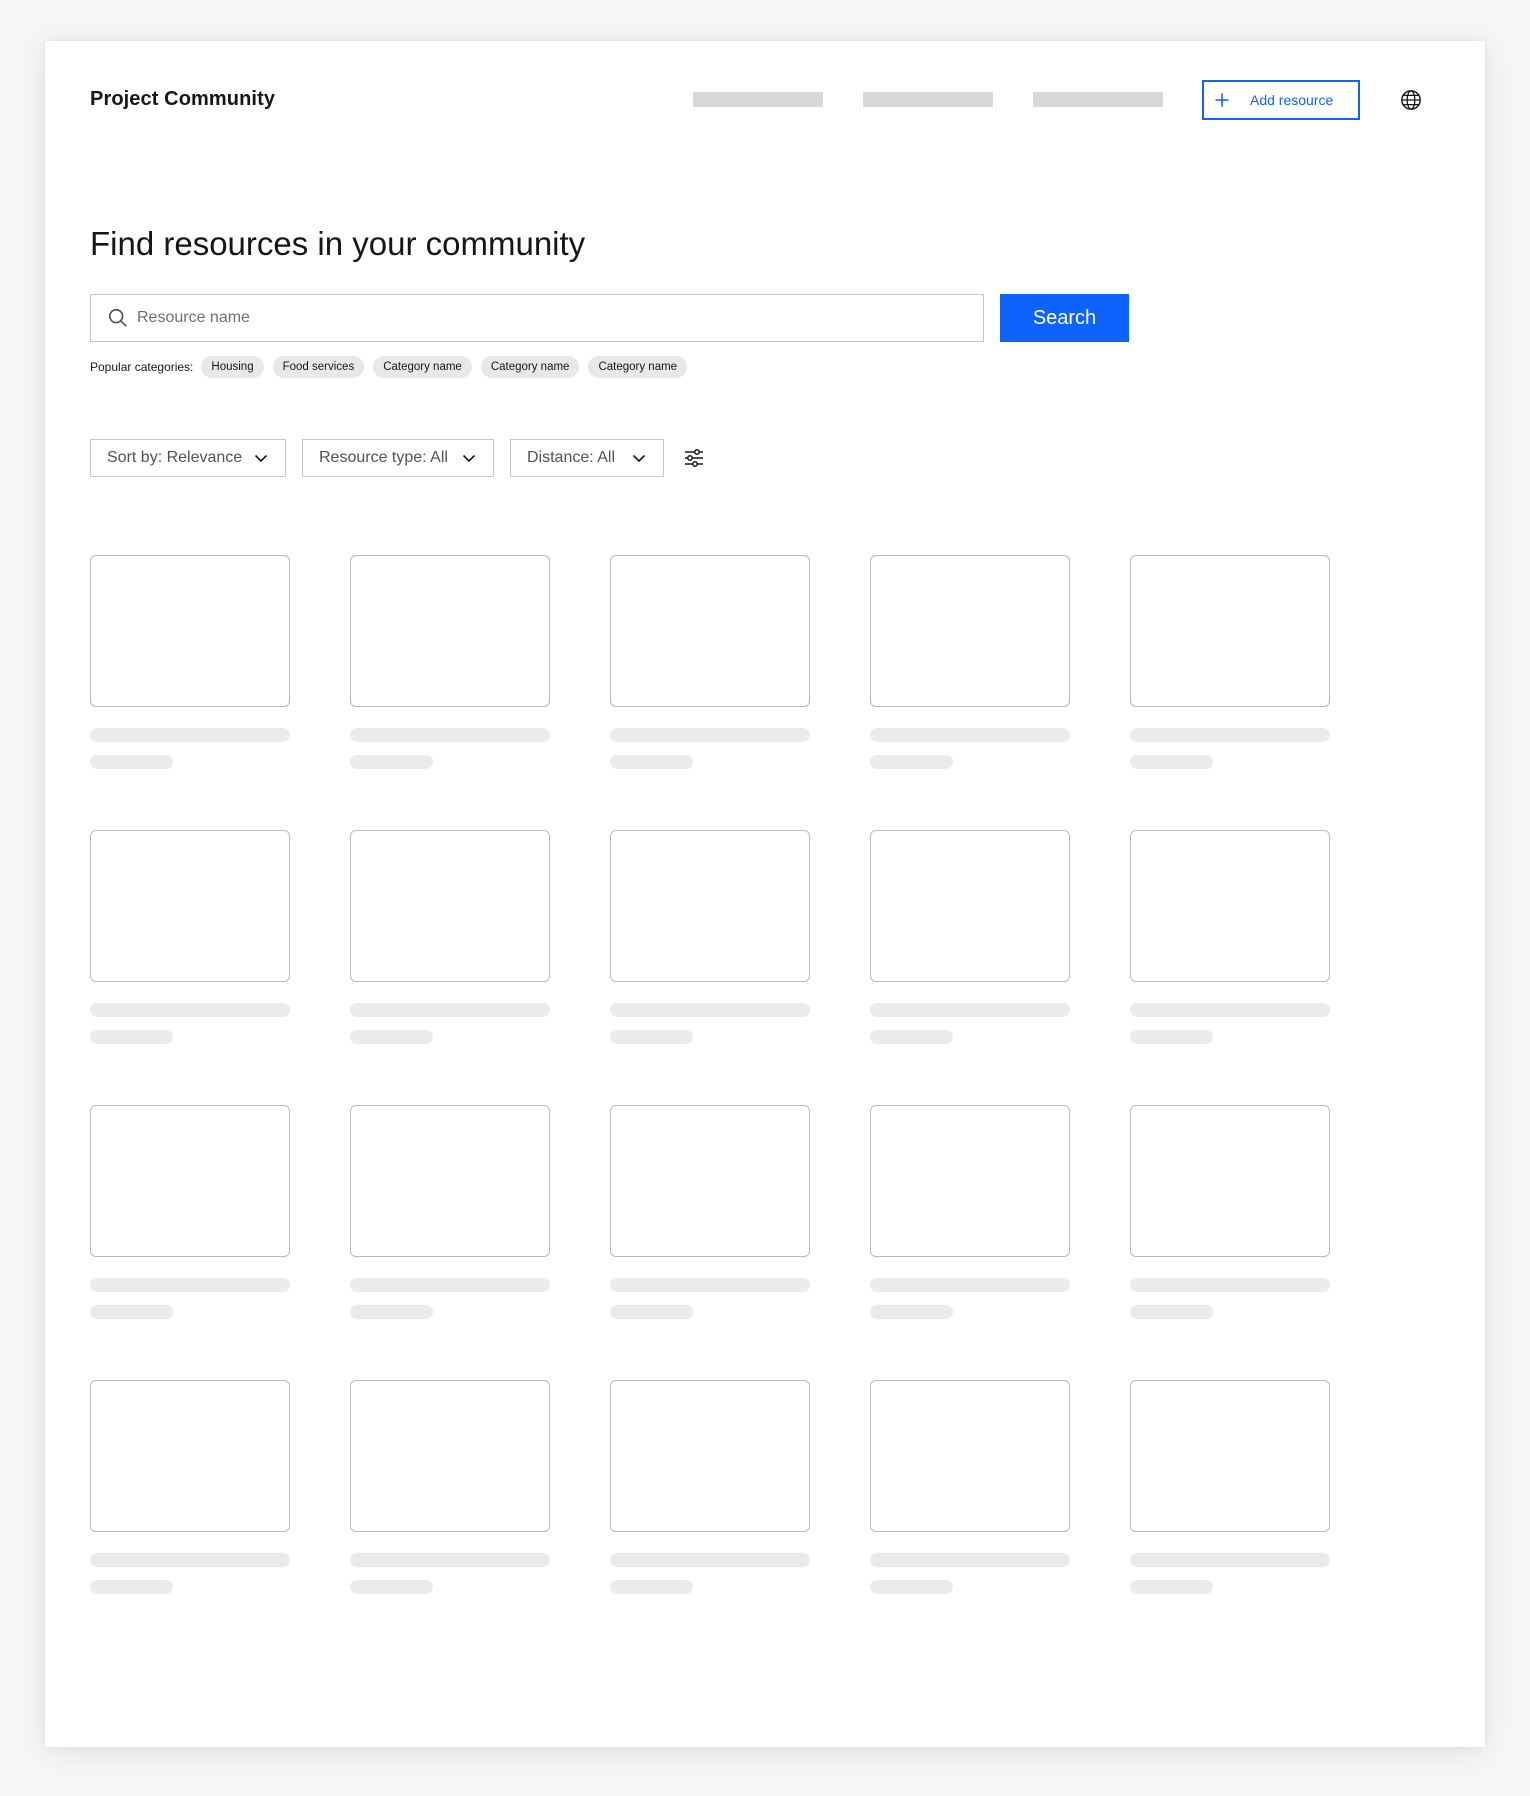 The width and height of the screenshot is (1530, 1796). Describe the element at coordinates (117, 317) in the screenshot. I see `search-icon` at that location.